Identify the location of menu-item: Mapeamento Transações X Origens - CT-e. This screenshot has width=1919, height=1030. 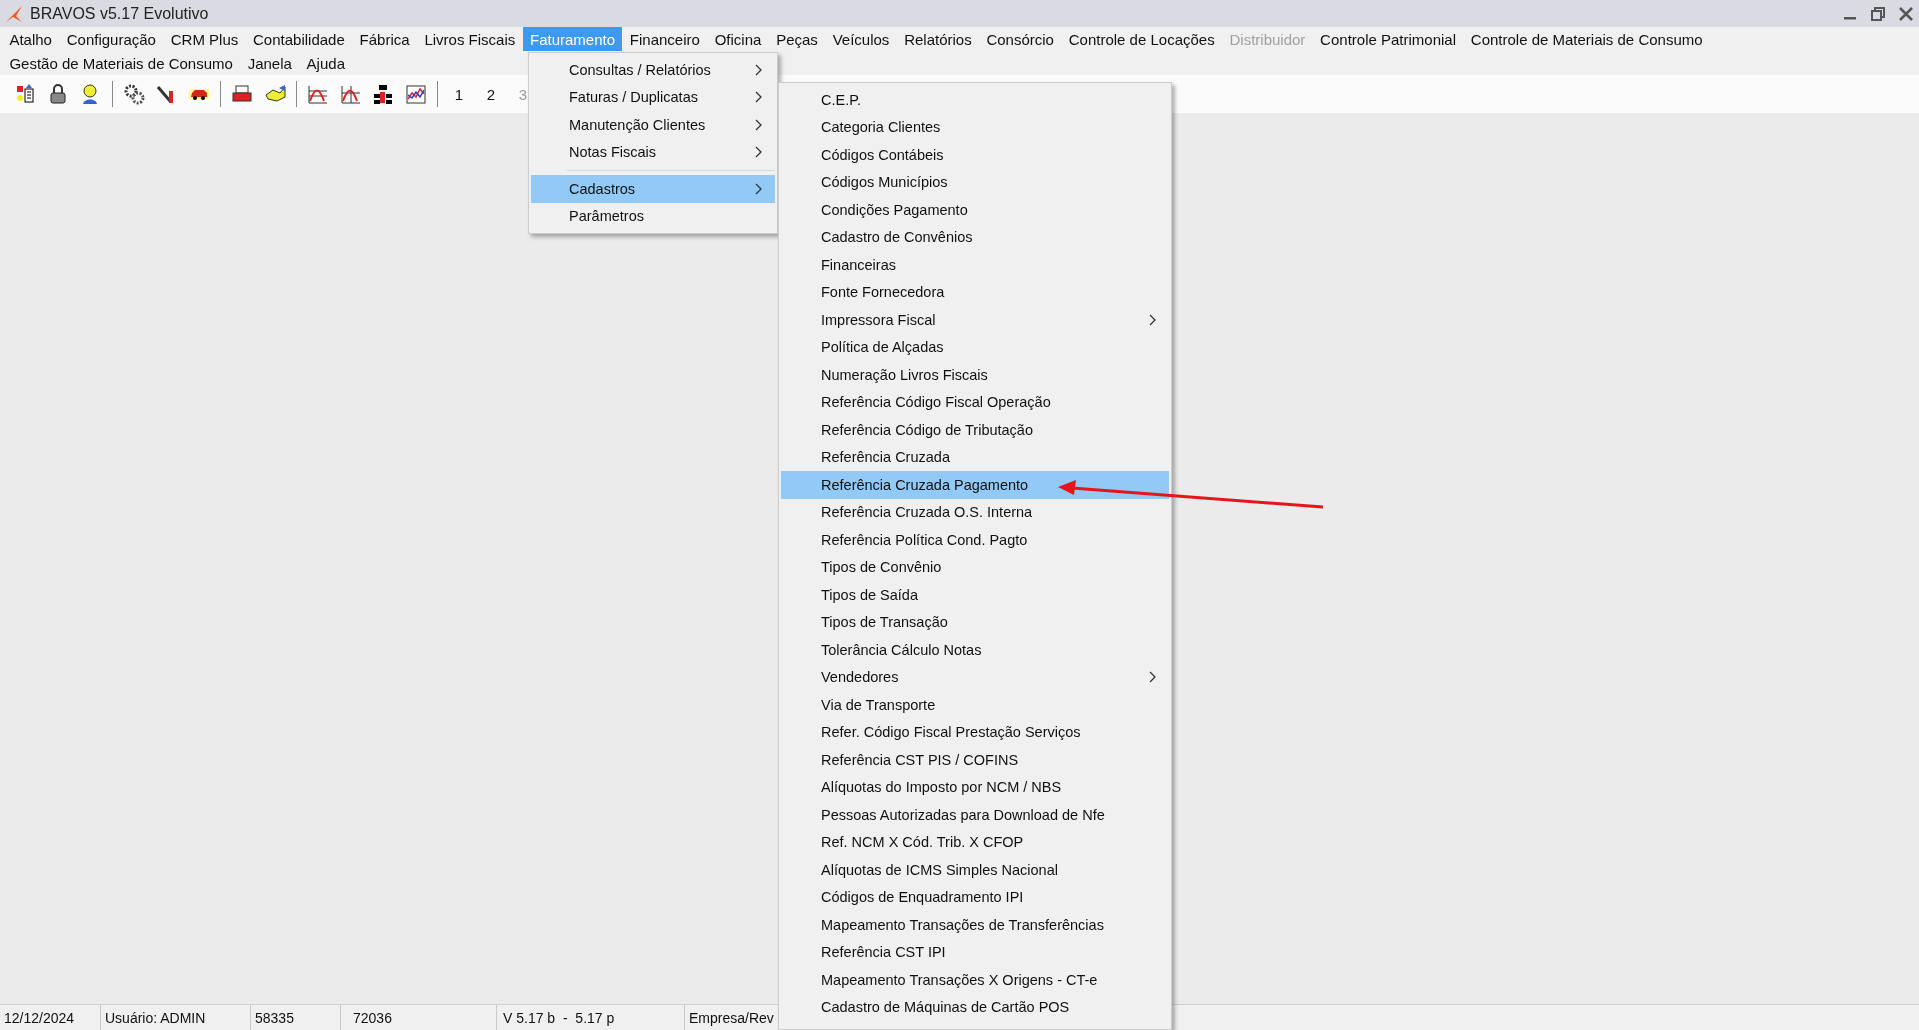
(975, 980).